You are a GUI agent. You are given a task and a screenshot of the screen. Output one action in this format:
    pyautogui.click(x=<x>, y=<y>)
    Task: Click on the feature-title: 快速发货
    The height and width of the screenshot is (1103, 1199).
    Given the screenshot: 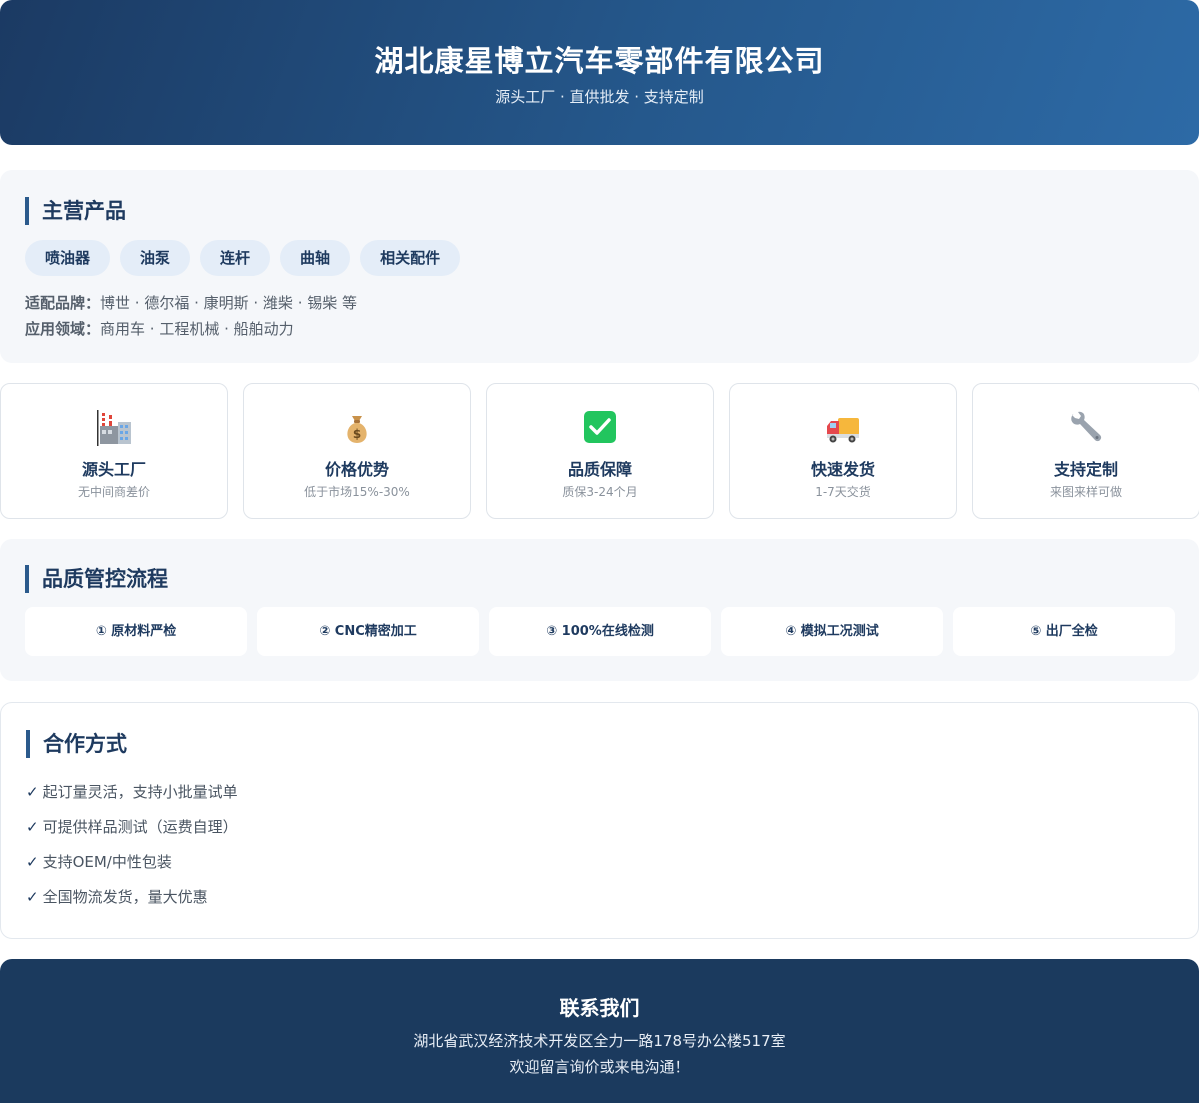 What is the action you would take?
    pyautogui.click(x=842, y=469)
    